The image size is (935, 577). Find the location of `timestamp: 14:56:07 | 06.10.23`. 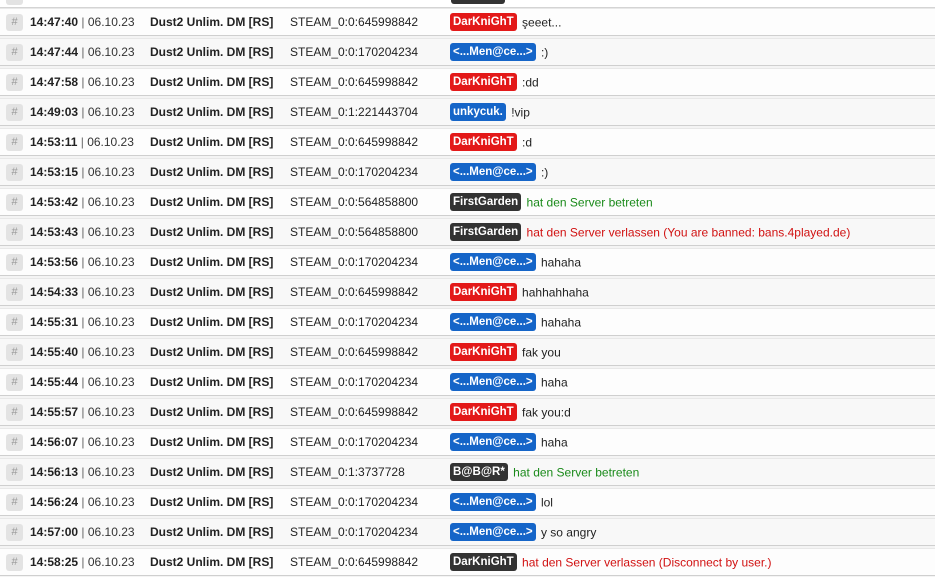

timestamp: 14:56:07 | 06.10.23 is located at coordinates (82, 442).